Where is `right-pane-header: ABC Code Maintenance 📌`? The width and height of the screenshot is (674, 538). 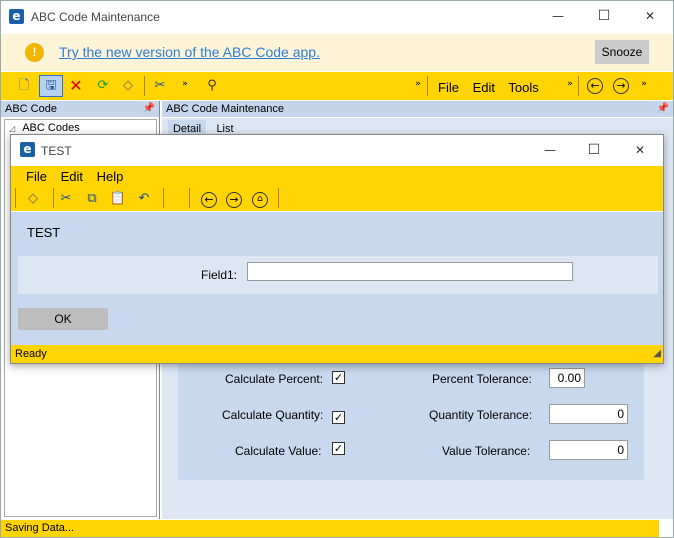
right-pane-header: ABC Code Maintenance 📌 is located at coordinates (417, 109).